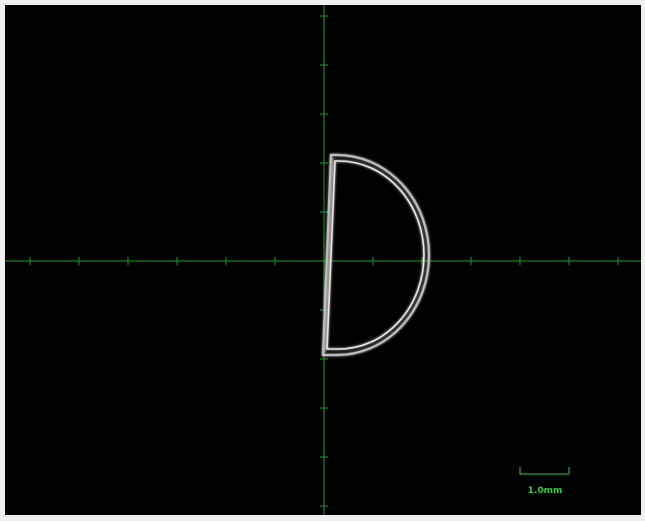 The image size is (645, 521). Describe the element at coordinates (544, 481) in the screenshot. I see `scale-bar: 1.0mm` at that location.